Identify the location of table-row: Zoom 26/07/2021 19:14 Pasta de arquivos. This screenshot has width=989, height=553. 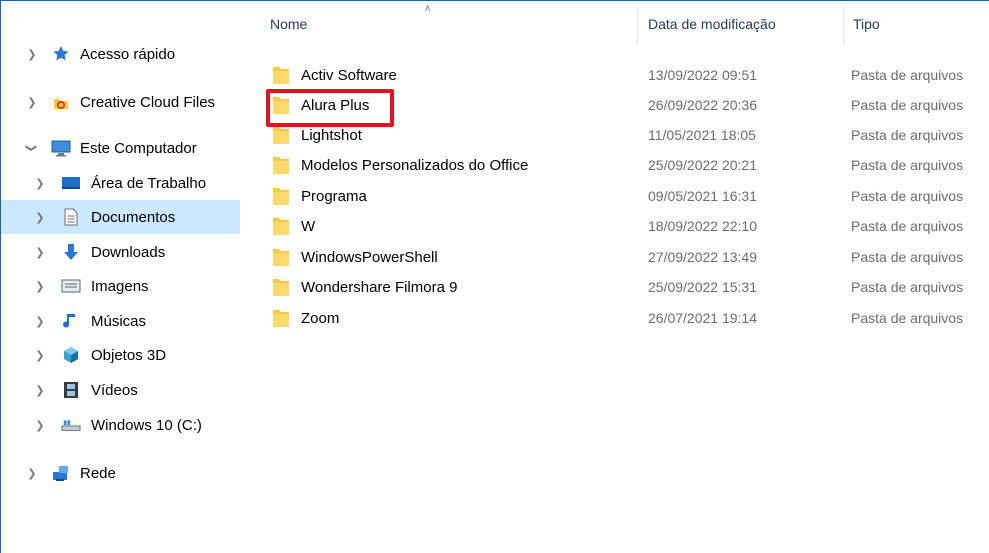
(615, 318).